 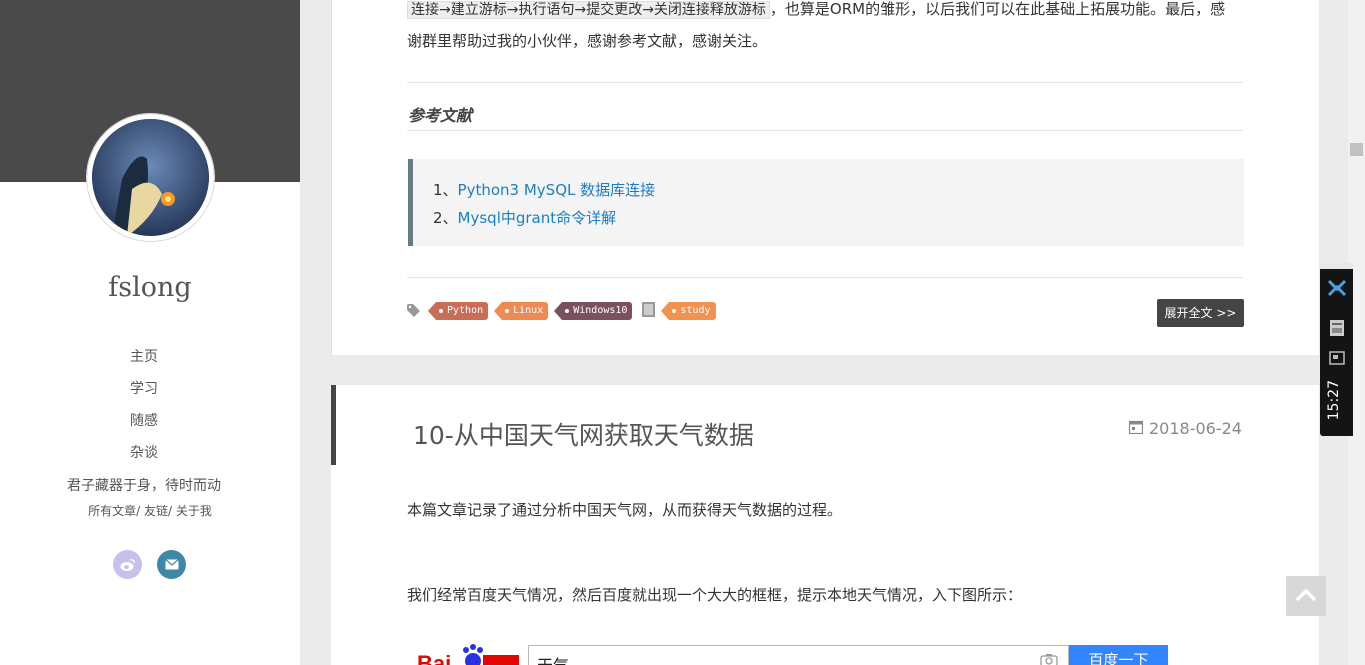 I want to click on ref-blockquote: 1、Python3 MySQL 数据库连接 2、Mysql中grant命令详解, so click(x=826, y=202).